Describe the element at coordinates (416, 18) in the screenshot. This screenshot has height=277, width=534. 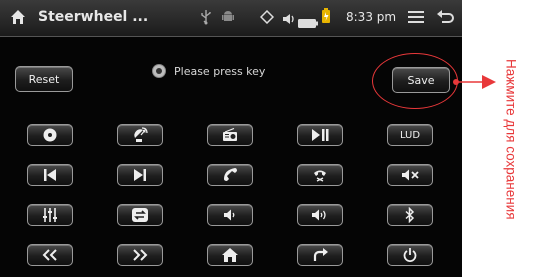
I see `menu-icon` at that location.